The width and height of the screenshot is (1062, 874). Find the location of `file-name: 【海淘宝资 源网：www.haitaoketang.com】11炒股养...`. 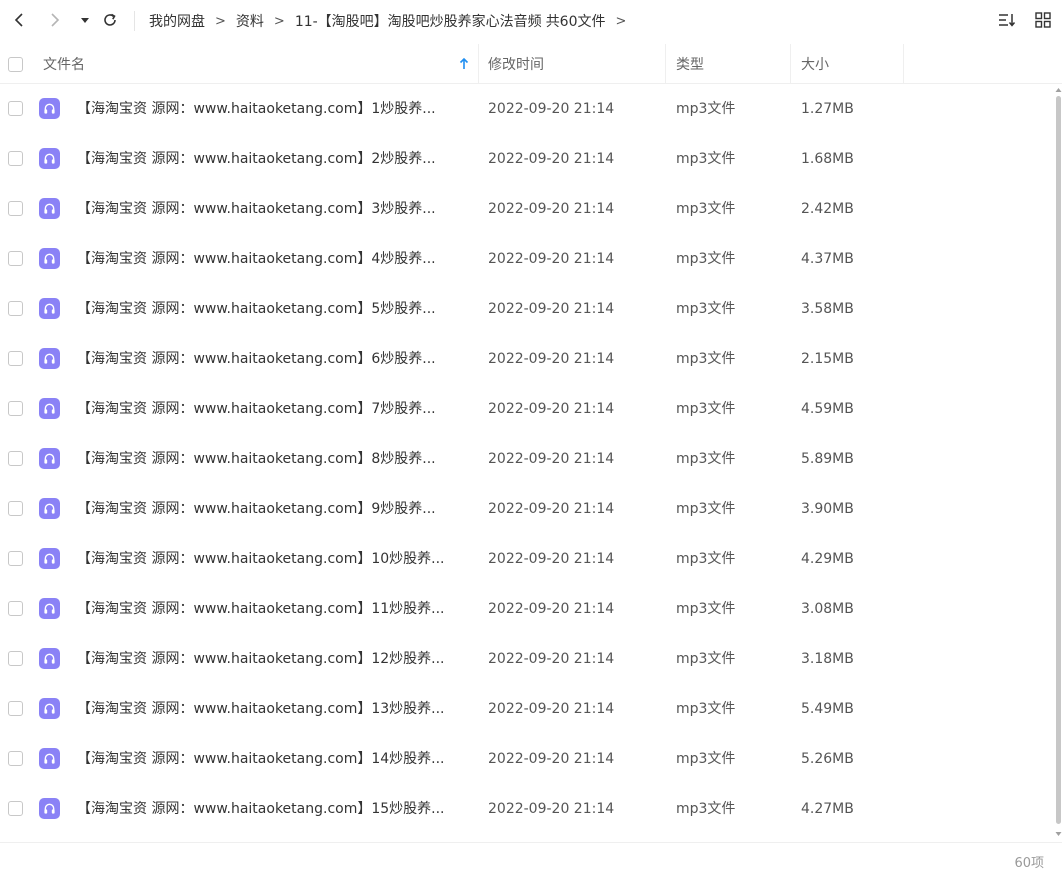

file-name: 【海淘宝资 源网：www.haitaoketang.com】11炒股养... is located at coordinates (261, 609).